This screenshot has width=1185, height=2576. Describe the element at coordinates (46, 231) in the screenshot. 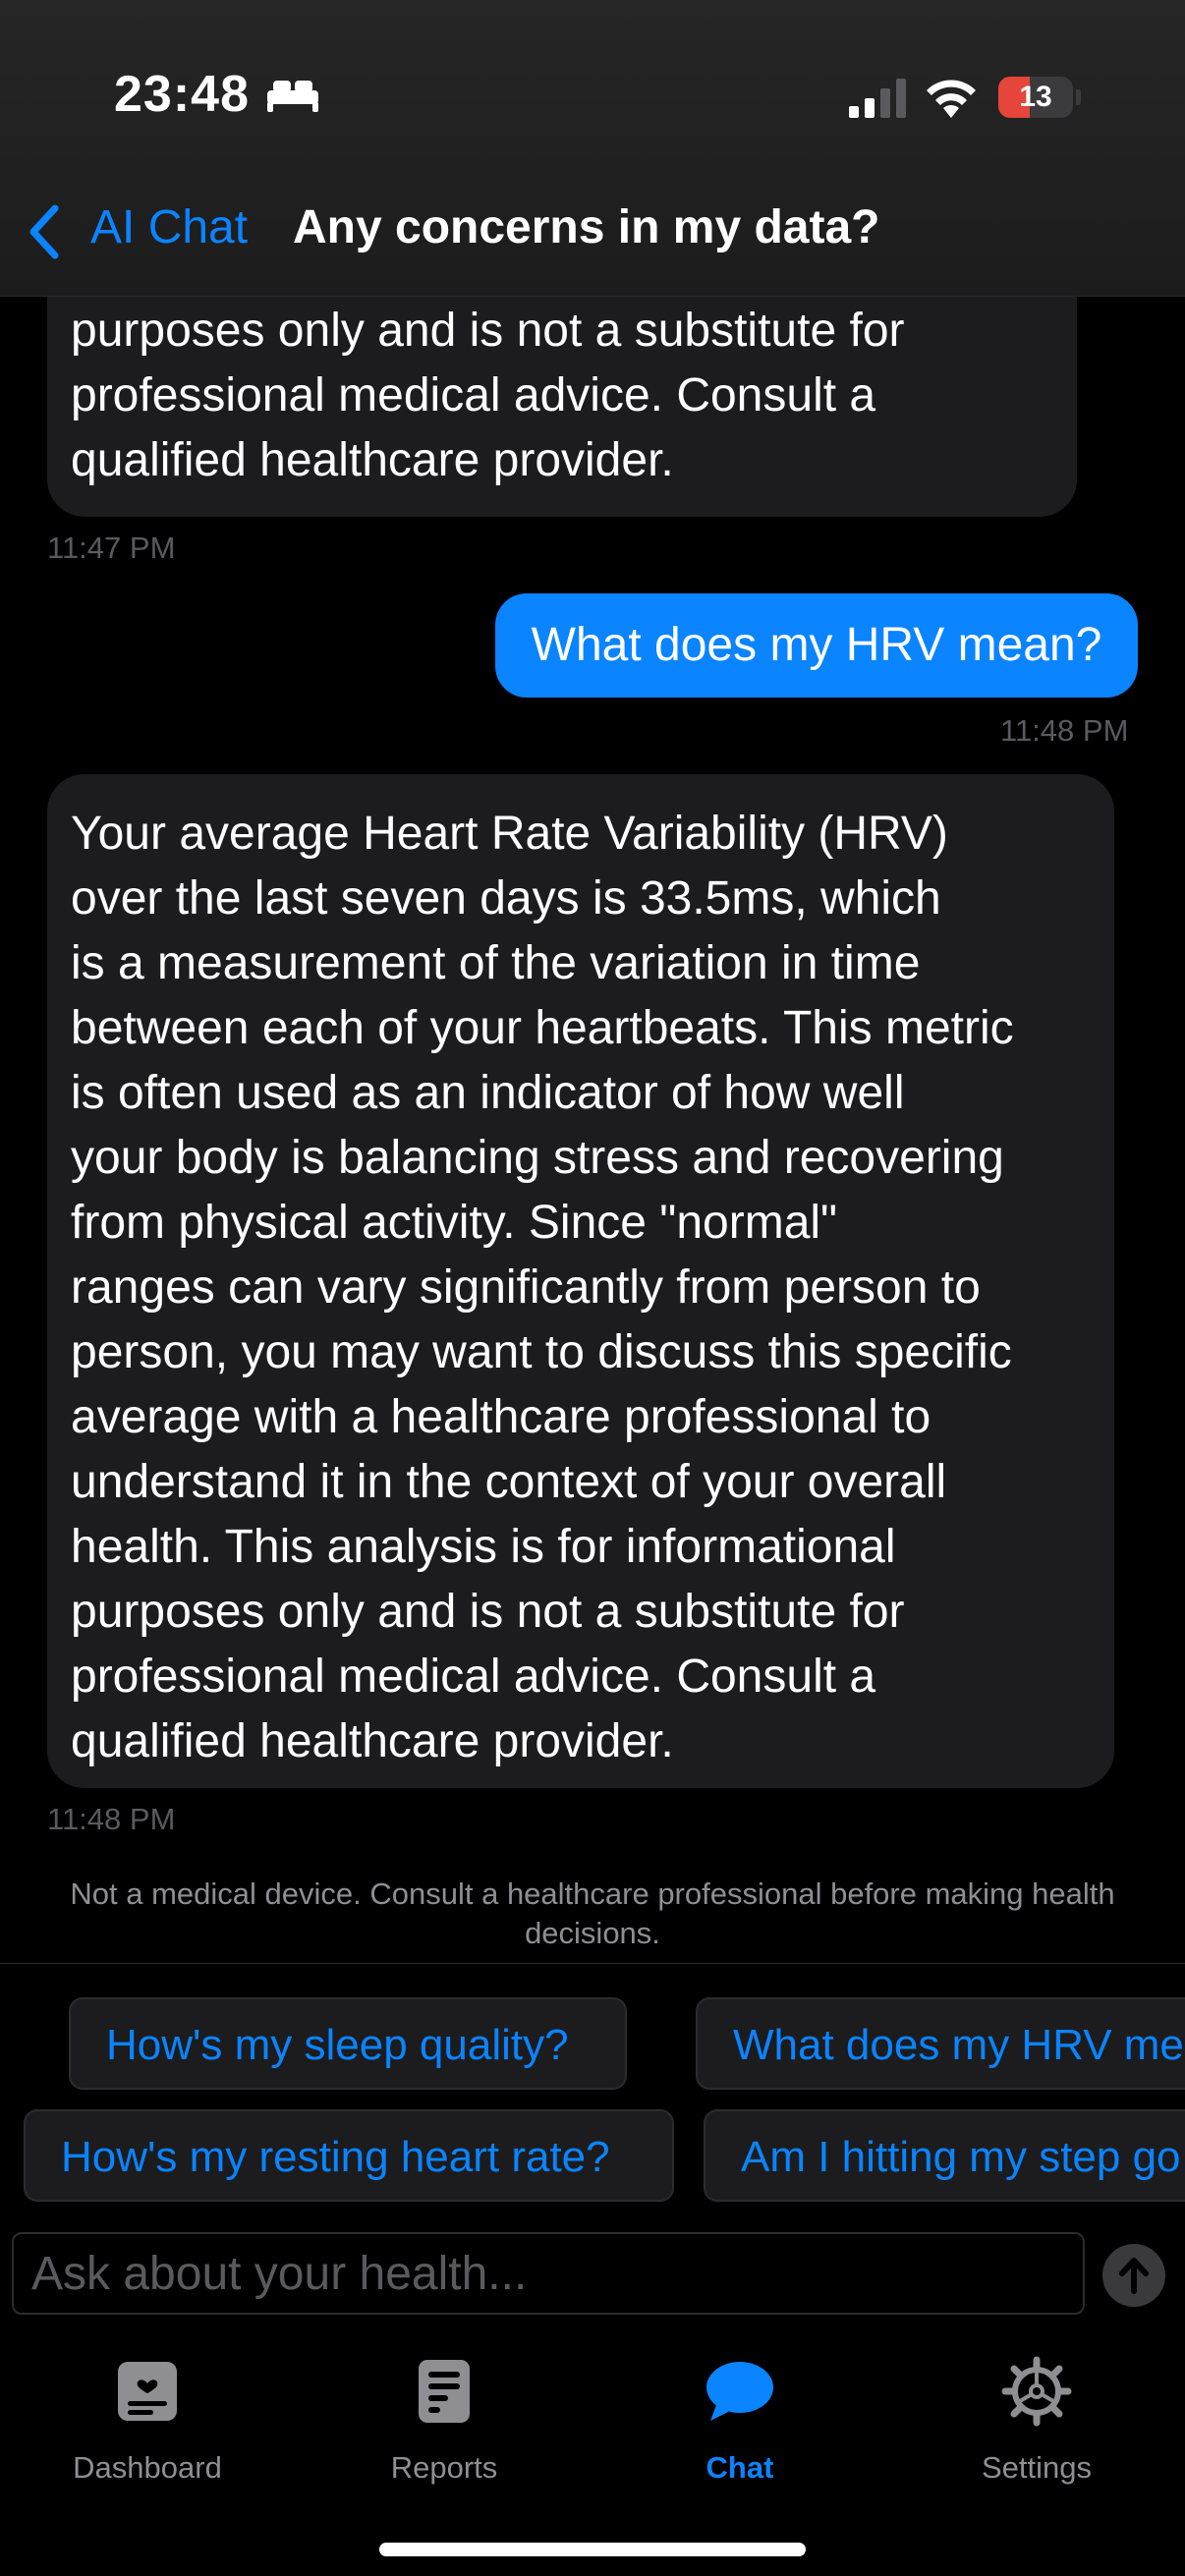

I see `chevron-left-icon` at that location.